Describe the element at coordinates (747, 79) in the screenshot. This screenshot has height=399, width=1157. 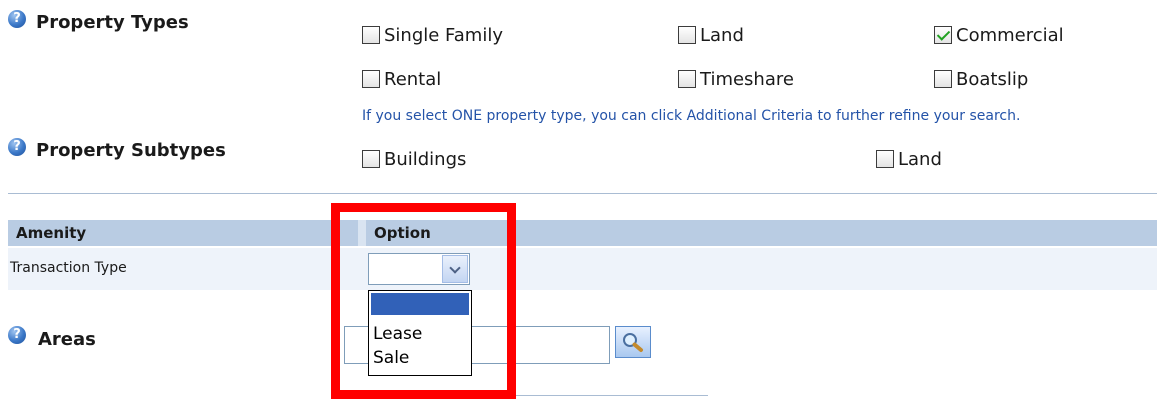
I see `checkbox-label: Timeshare` at that location.